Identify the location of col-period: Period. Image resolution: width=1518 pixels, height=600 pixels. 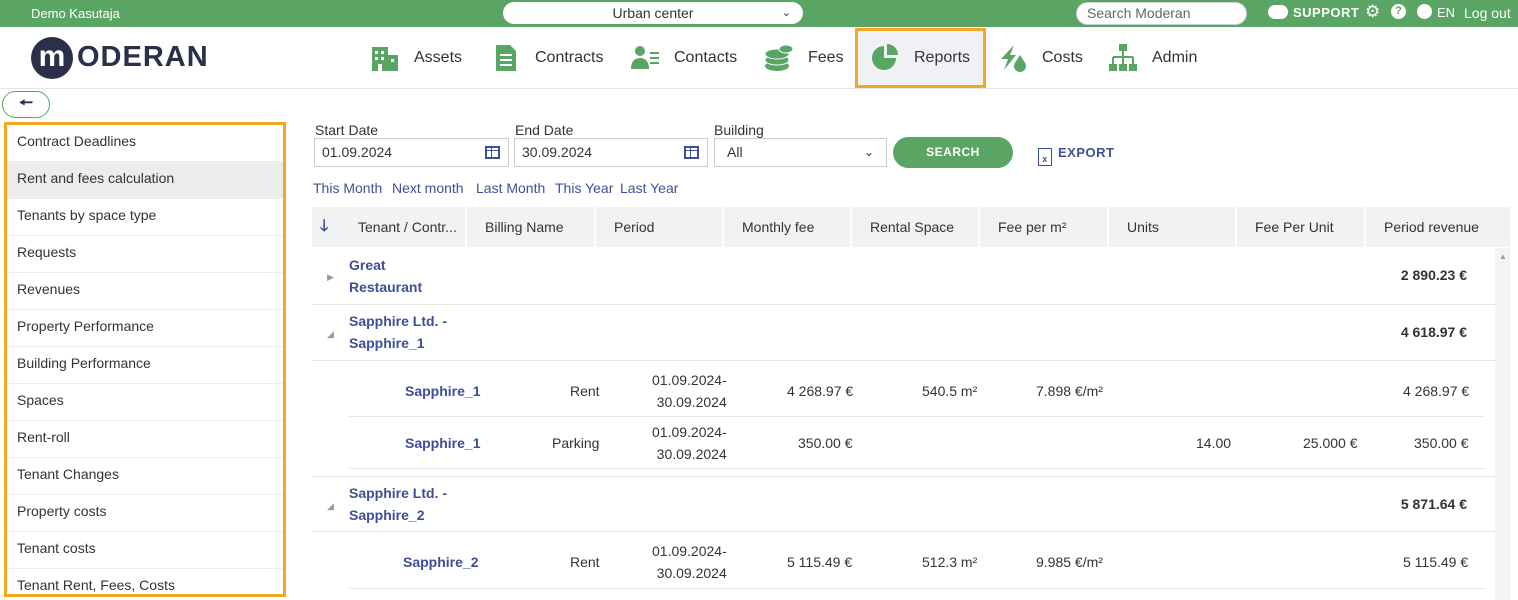
(660, 227).